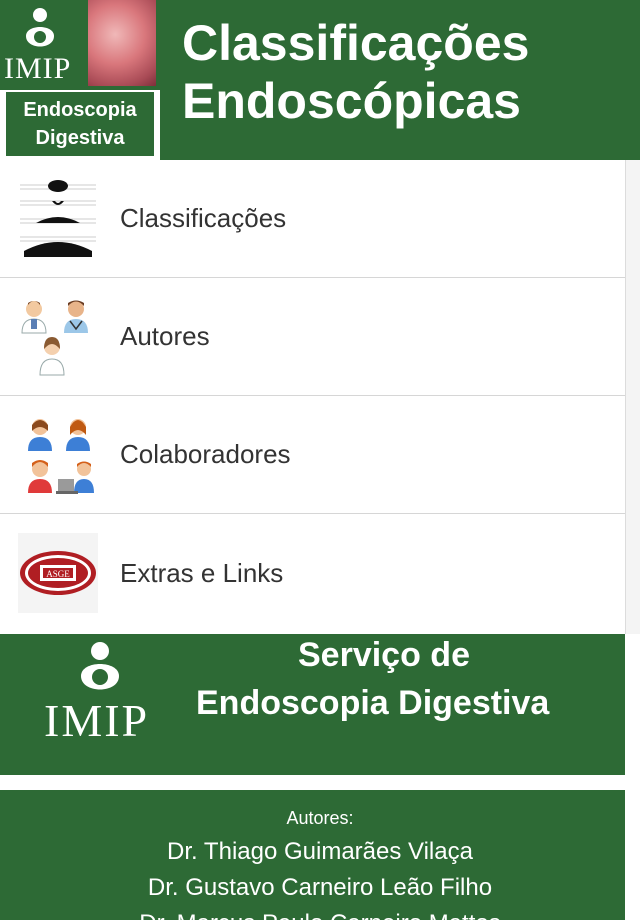 This screenshot has height=920, width=640. What do you see at coordinates (312, 782) in the screenshot?
I see `banner-divider` at bounding box center [312, 782].